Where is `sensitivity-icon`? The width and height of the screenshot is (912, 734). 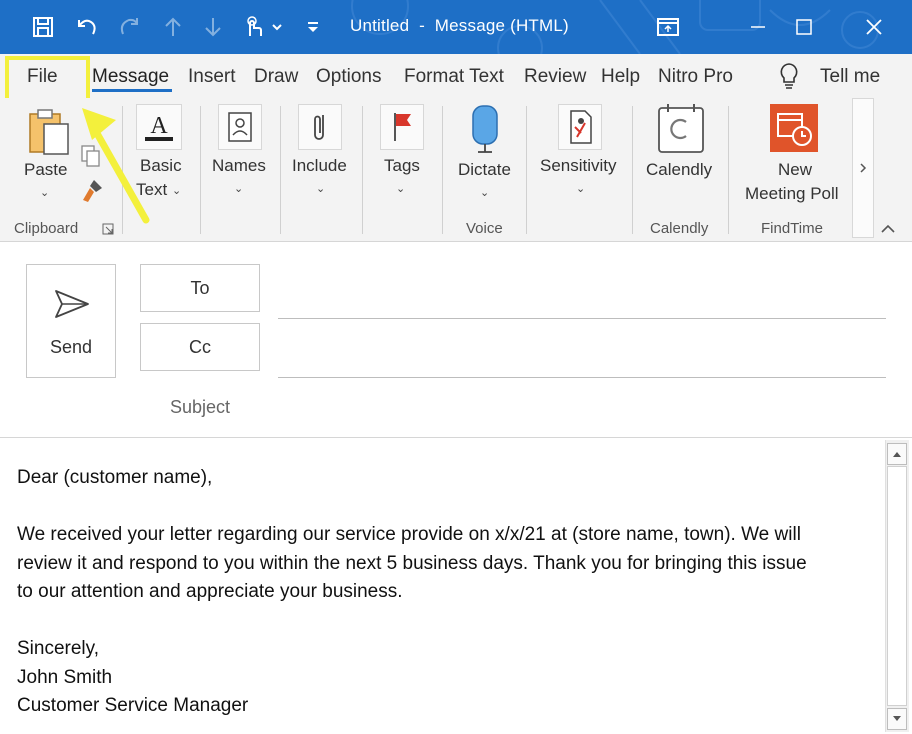 sensitivity-icon is located at coordinates (580, 127).